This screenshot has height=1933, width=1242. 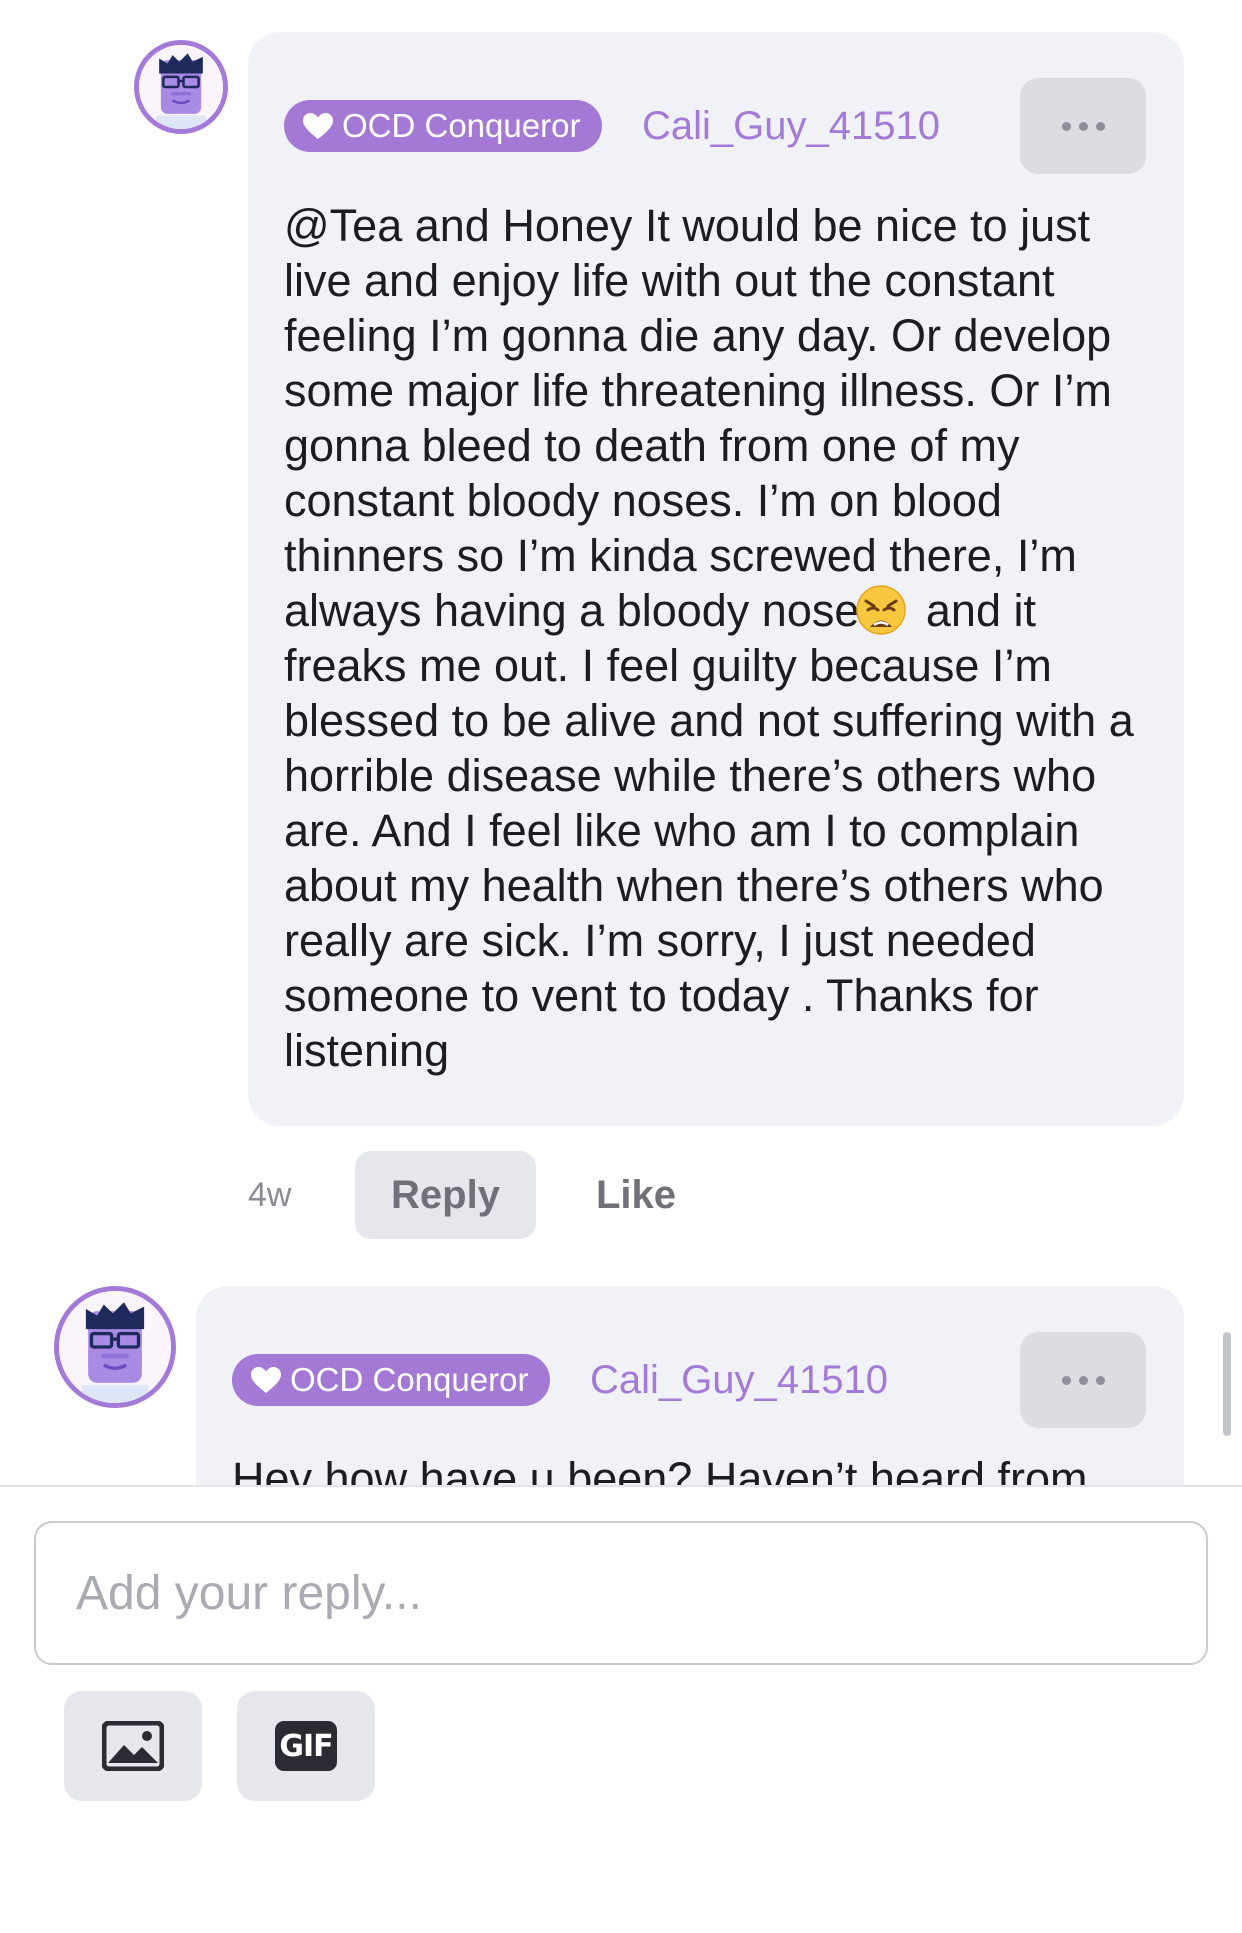 I want to click on like-button: Like, so click(x=636, y=1195).